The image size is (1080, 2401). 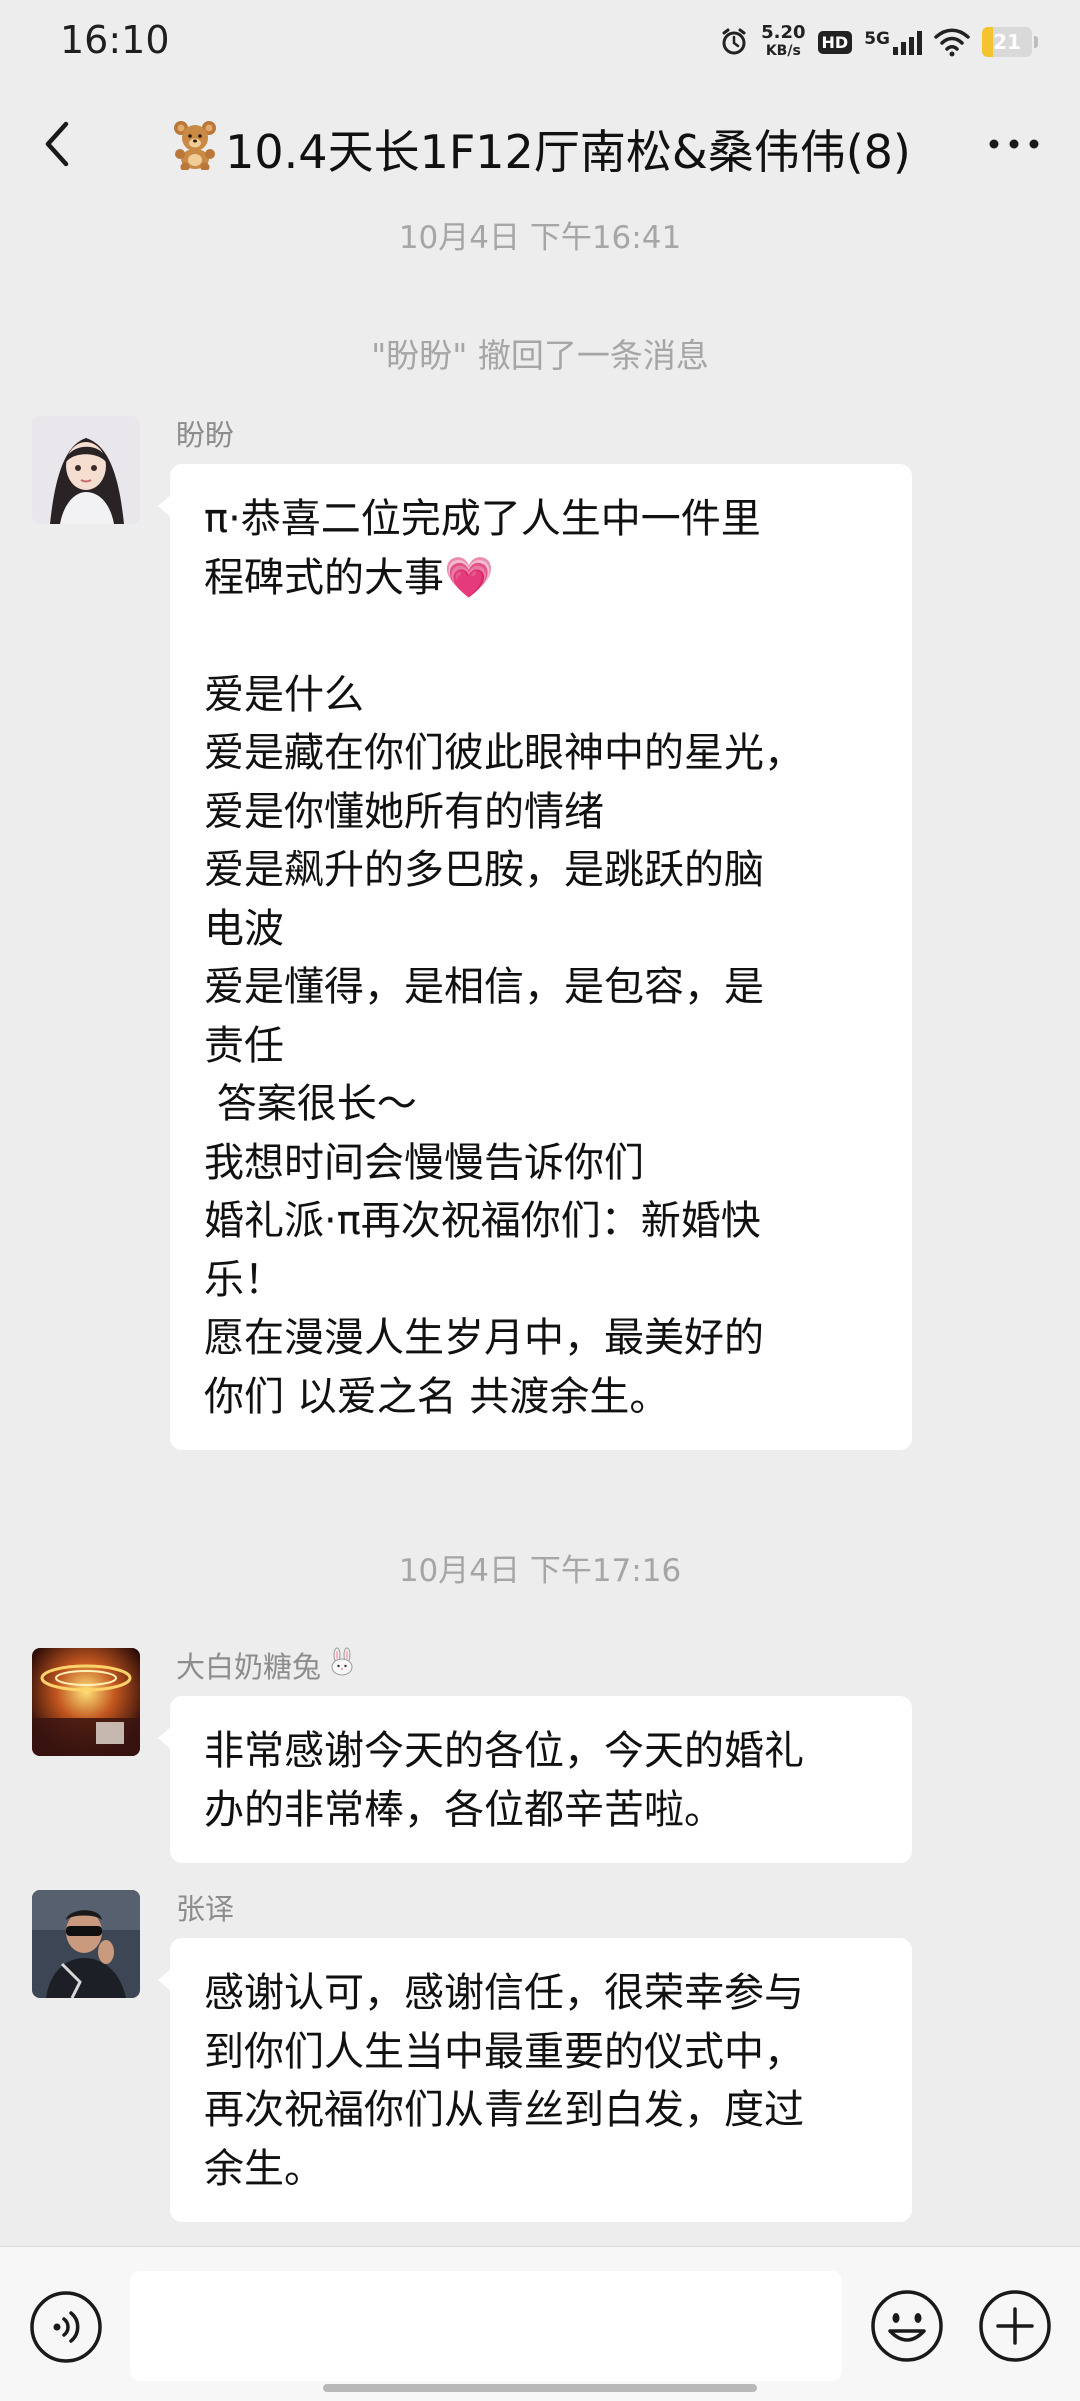 I want to click on plus-button, so click(x=1015, y=2326).